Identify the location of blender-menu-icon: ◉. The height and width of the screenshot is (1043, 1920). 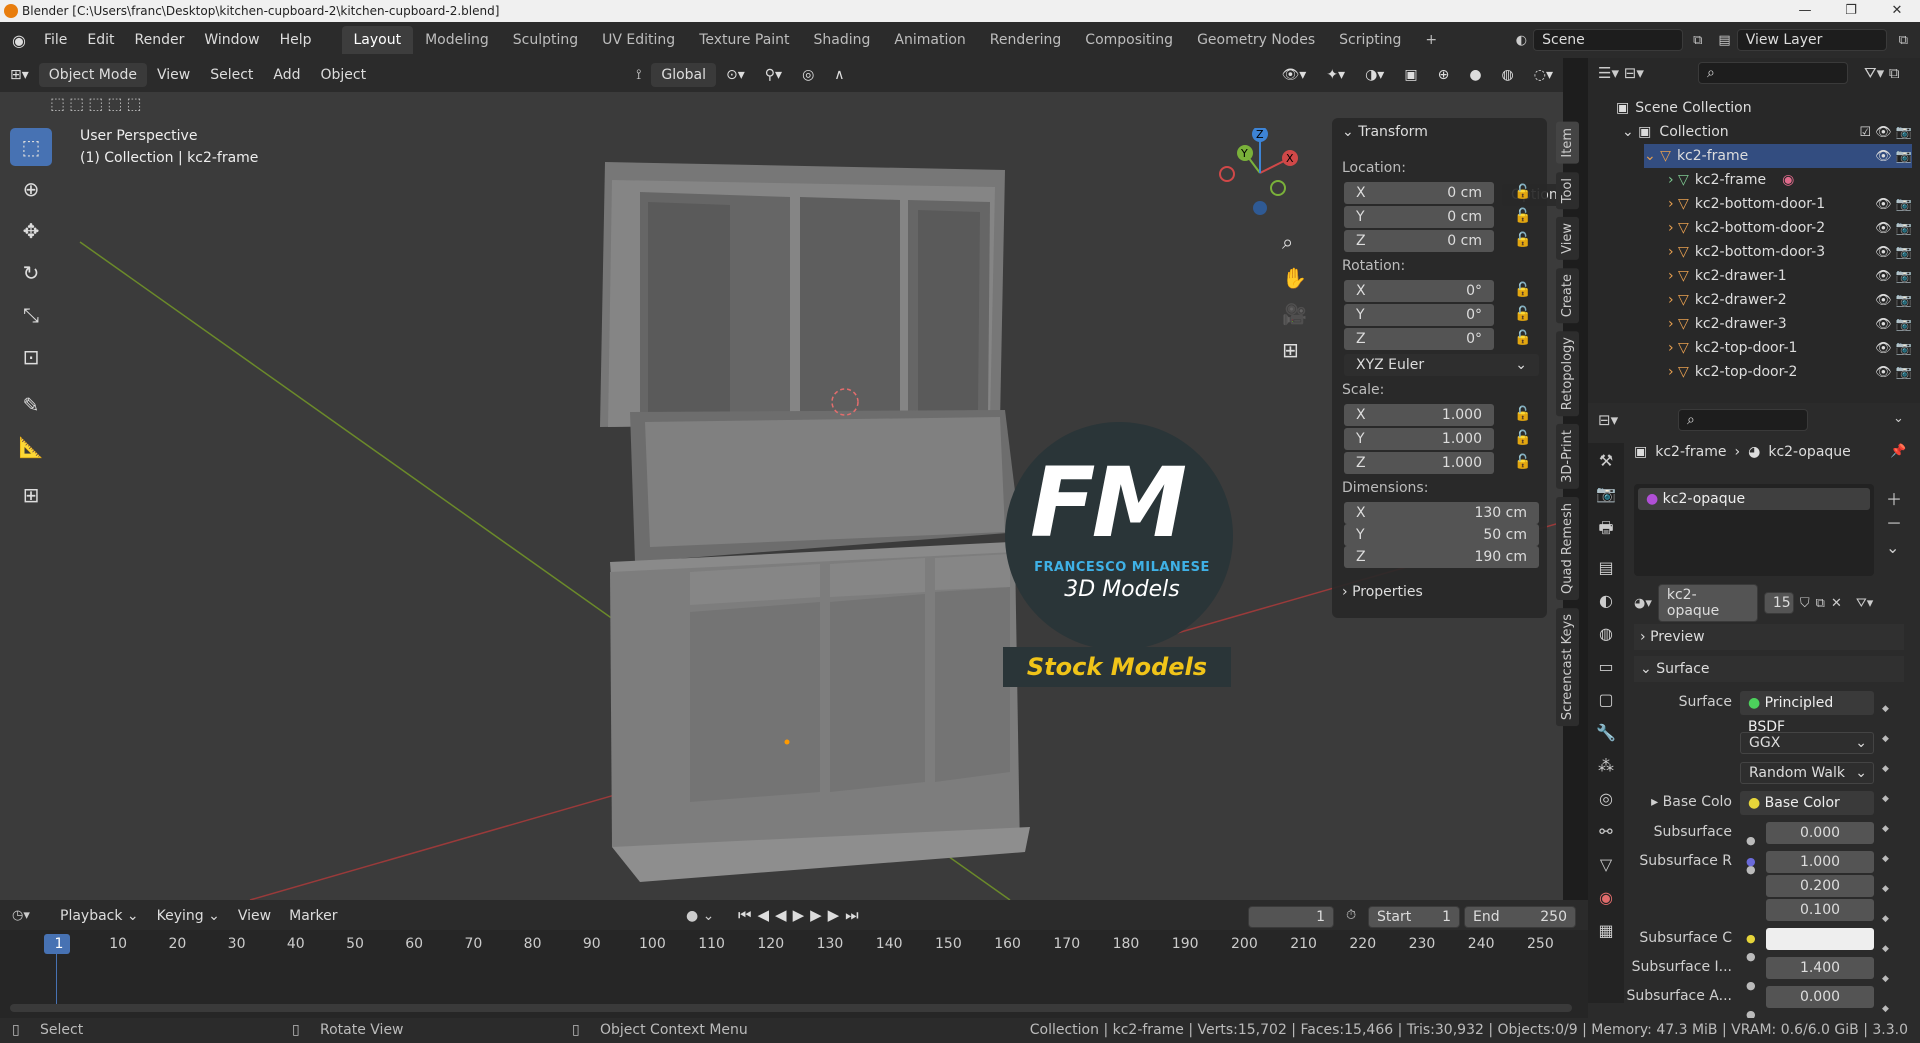
(17, 40).